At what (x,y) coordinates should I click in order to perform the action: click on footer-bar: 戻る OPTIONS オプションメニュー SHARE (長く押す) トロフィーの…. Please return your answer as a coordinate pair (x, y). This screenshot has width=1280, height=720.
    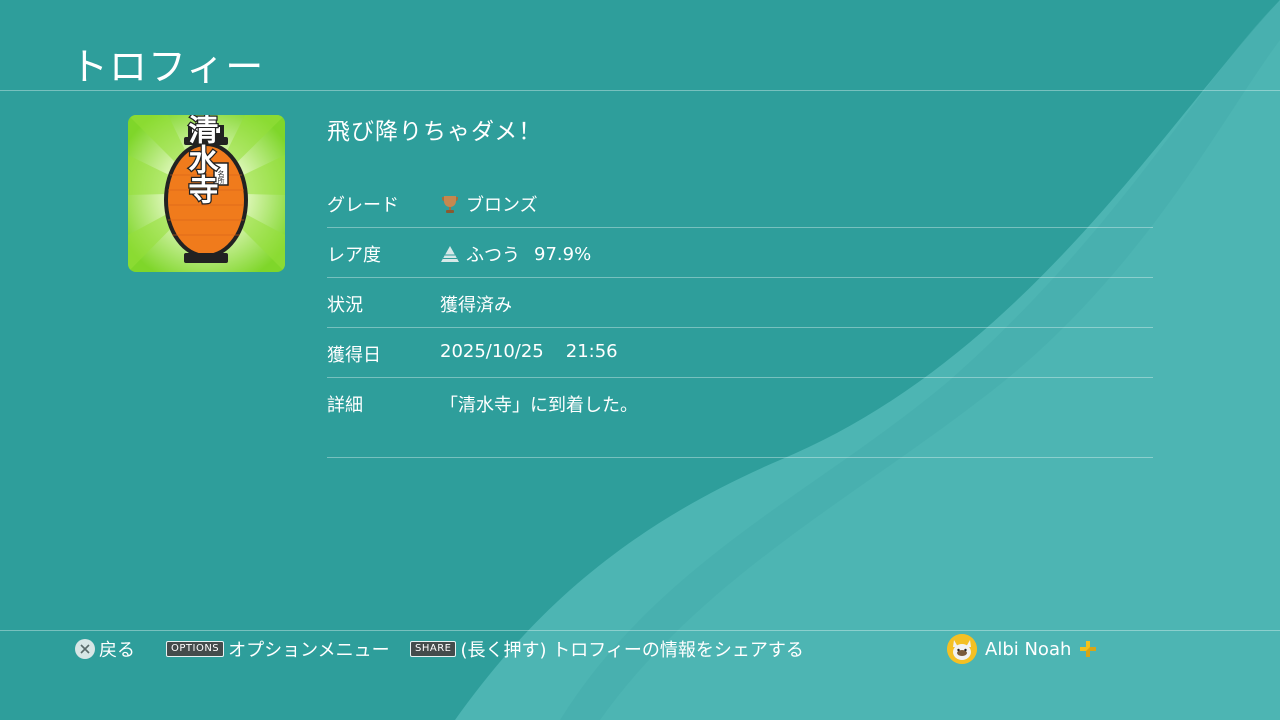
    Looking at the image, I should click on (640, 649).